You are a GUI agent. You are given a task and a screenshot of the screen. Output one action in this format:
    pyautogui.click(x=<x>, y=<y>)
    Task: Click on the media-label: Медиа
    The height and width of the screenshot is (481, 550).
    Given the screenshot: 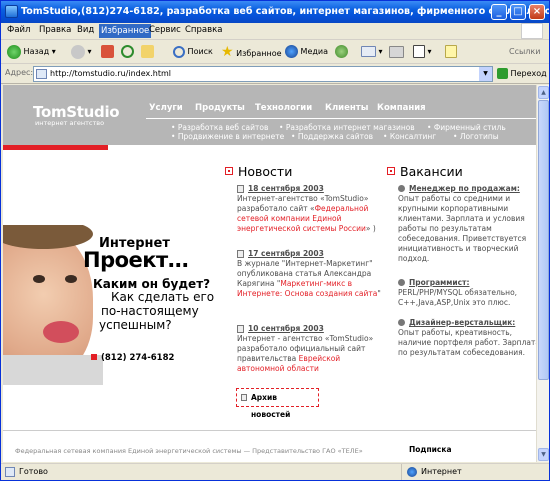 What is the action you would take?
    pyautogui.click(x=314, y=51)
    